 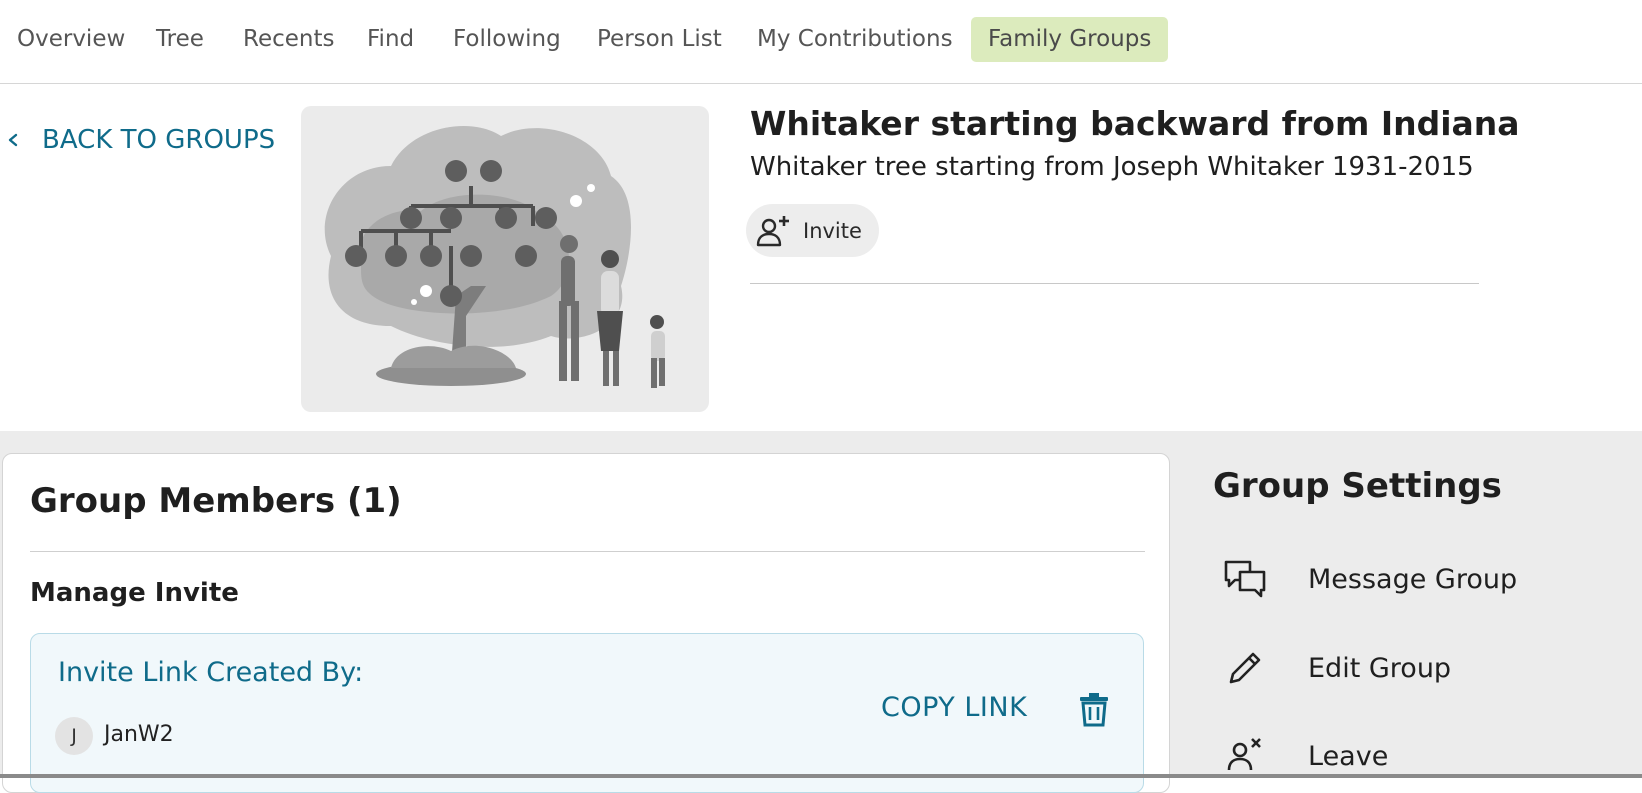 I want to click on tab-overview: Overview, so click(x=71, y=39).